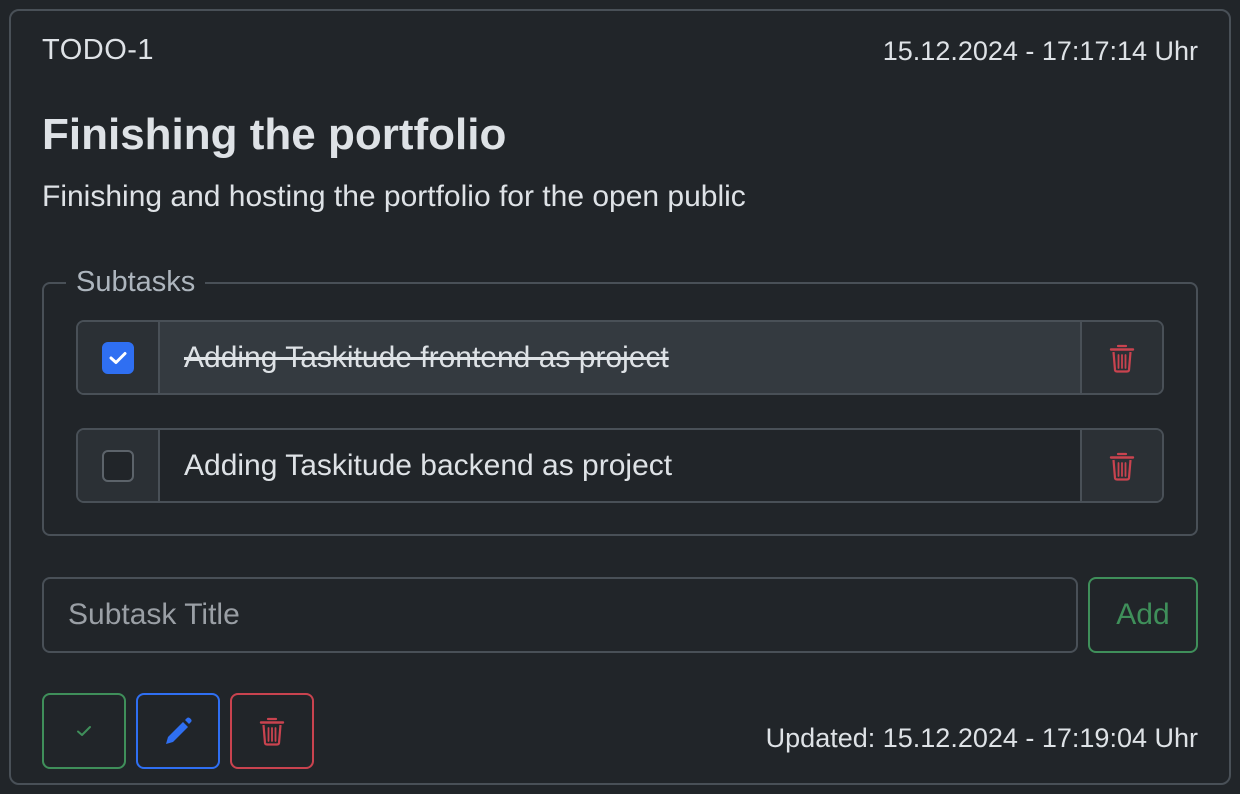  What do you see at coordinates (560, 615) in the screenshot?
I see `subtask-title-input` at bounding box center [560, 615].